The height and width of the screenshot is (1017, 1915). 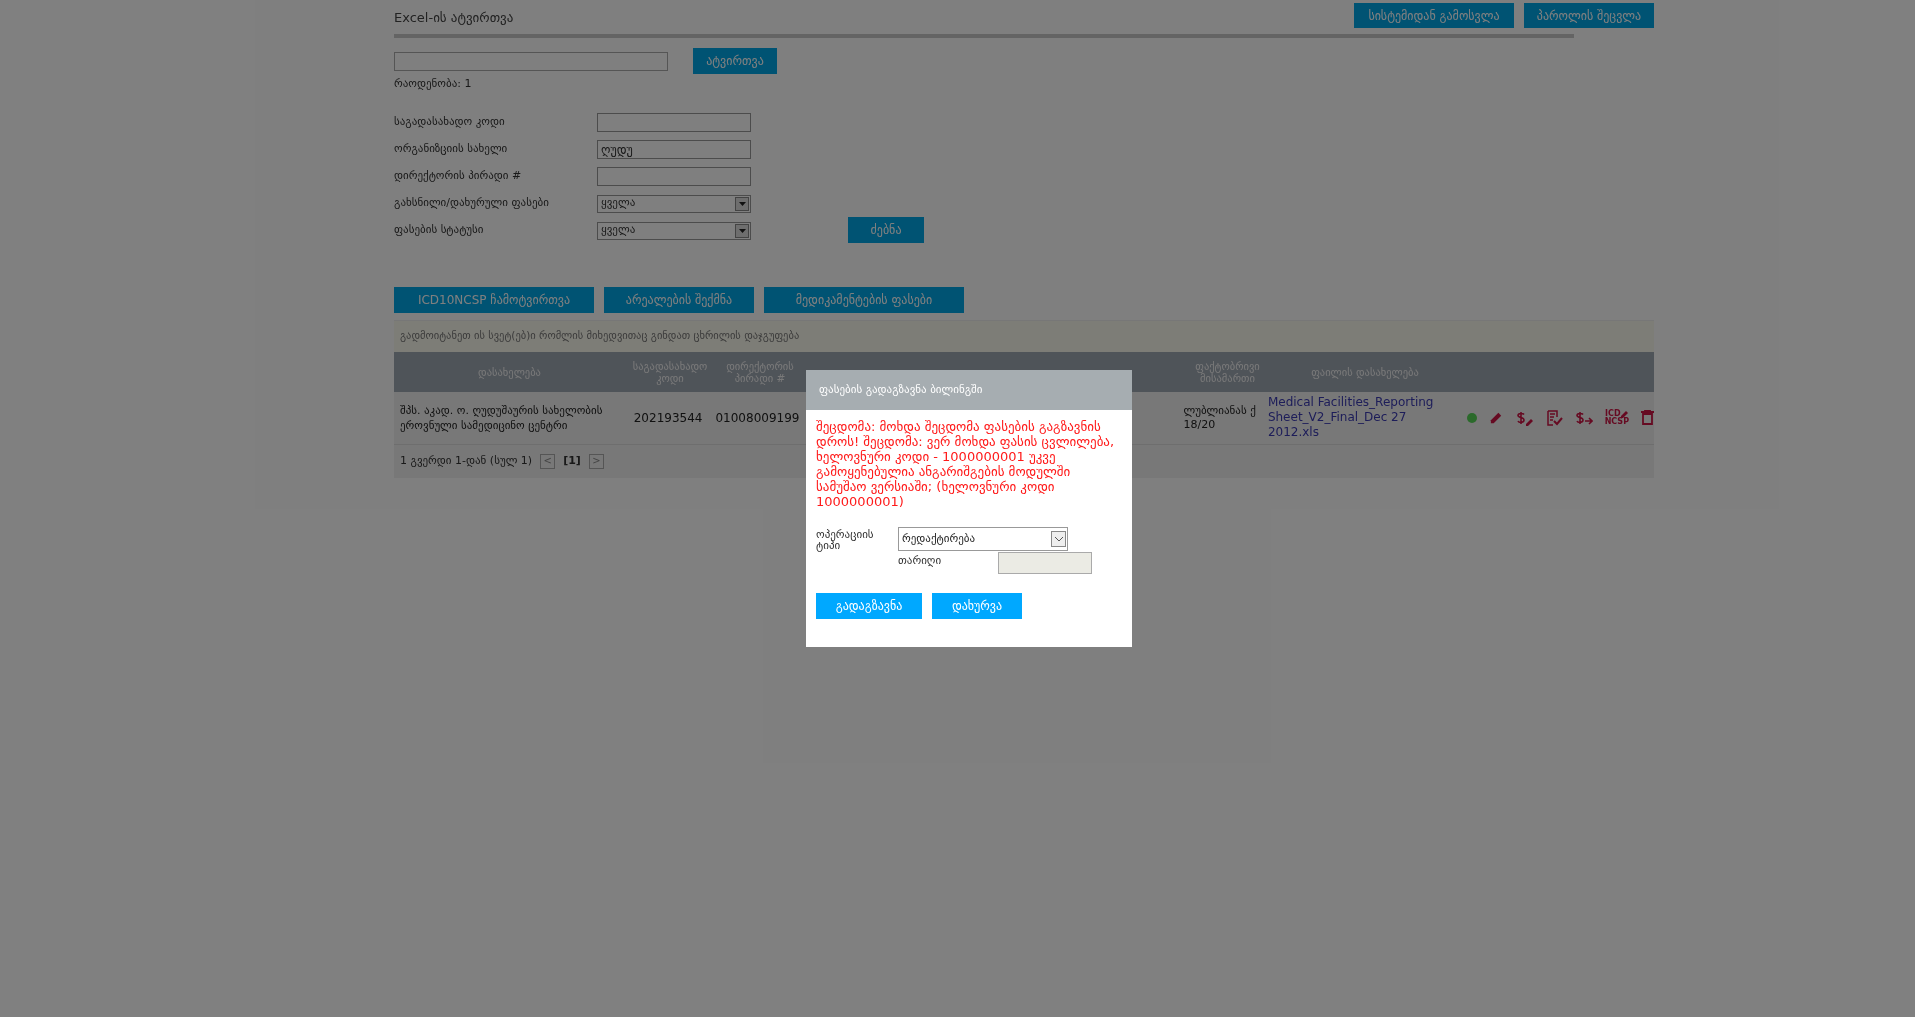 What do you see at coordinates (454, 18) in the screenshot?
I see `page-title: Excel-ის ატვირთვა` at bounding box center [454, 18].